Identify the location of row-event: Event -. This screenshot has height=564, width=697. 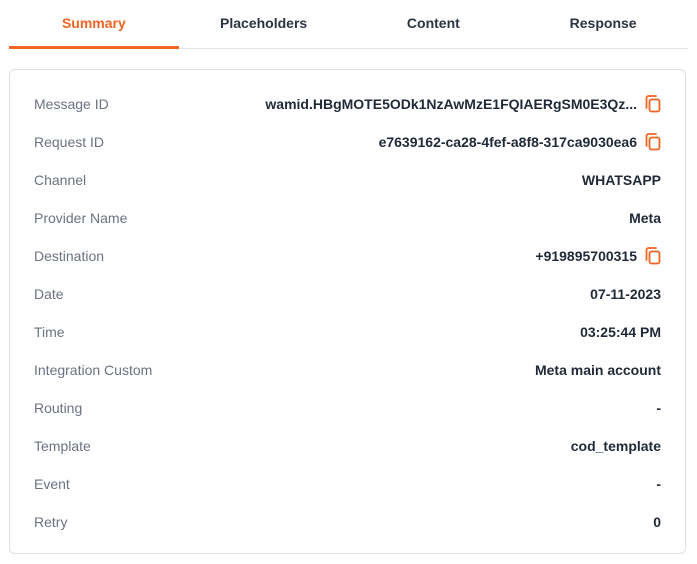
(347, 484).